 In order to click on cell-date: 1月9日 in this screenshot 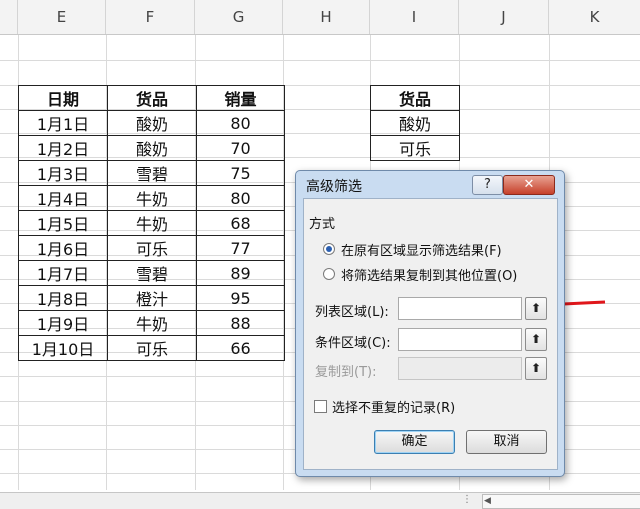, I will do `click(63, 323)`.